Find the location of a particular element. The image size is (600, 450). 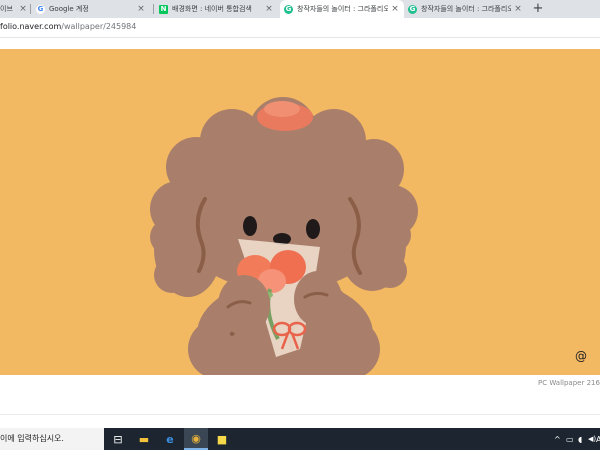

task-view-icon: ⊟ is located at coordinates (118, 439).